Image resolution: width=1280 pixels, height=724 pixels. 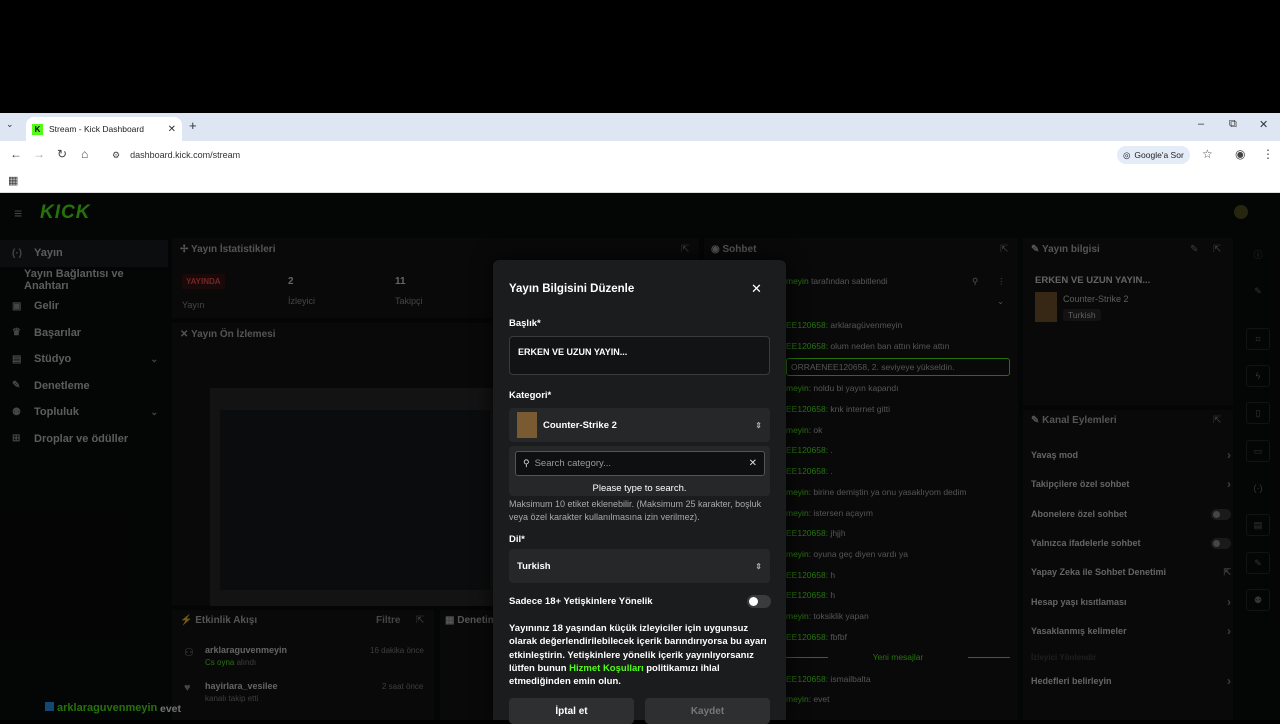 I want to click on chevron-right-icon: ›, so click(x=1229, y=602).